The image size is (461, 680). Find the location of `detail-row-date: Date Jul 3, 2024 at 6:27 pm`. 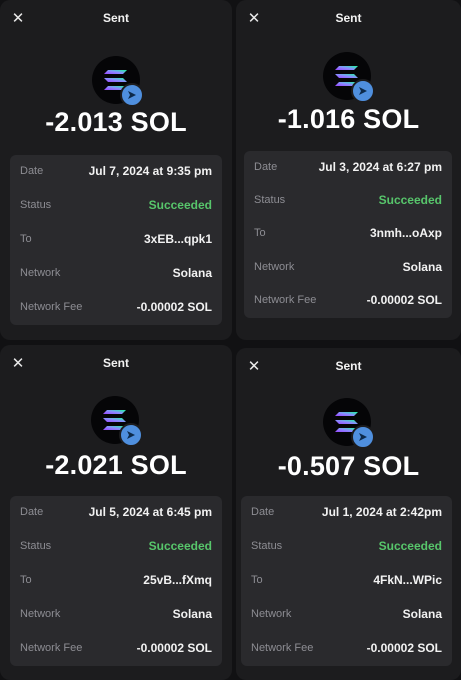

detail-row-date: Date Jul 3, 2024 at 6:27 pm is located at coordinates (348, 168).